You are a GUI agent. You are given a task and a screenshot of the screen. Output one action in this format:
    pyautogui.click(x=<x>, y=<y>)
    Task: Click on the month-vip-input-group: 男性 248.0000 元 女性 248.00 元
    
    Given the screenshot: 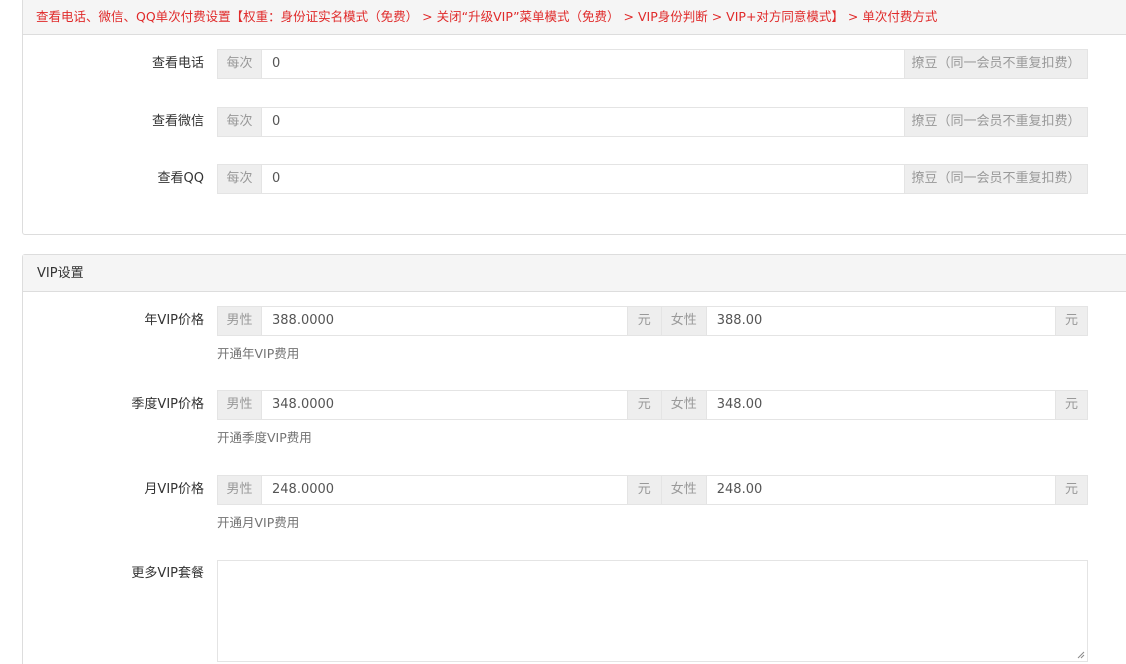 What is the action you would take?
    pyautogui.click(x=652, y=490)
    